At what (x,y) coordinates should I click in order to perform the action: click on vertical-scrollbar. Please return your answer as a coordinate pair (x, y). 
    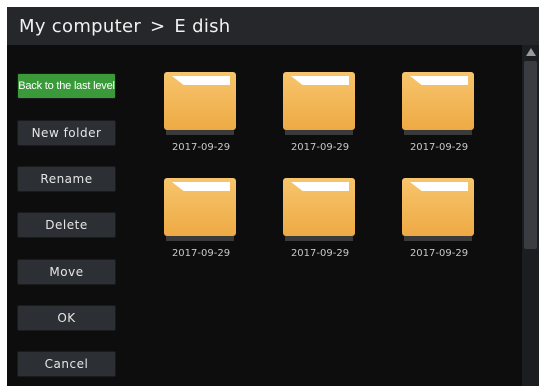
    Looking at the image, I should click on (530, 215).